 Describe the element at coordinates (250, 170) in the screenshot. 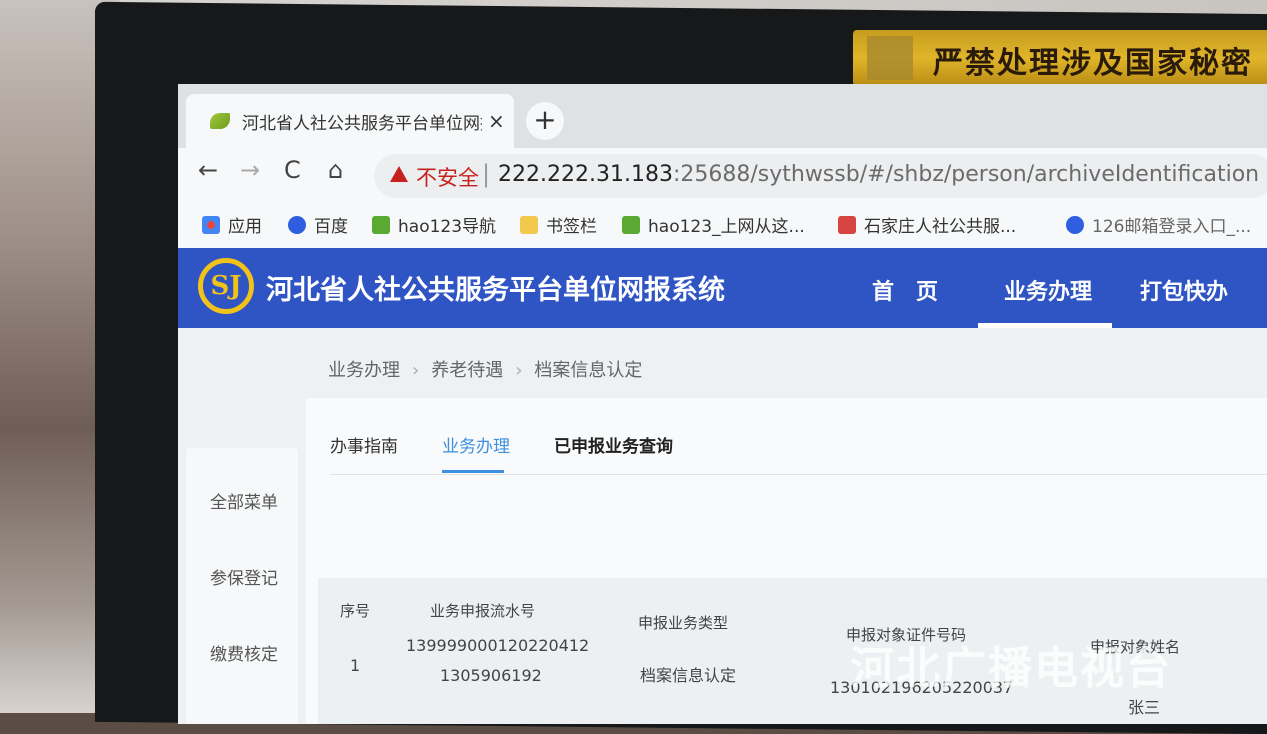

I see `forward-icon: →` at that location.